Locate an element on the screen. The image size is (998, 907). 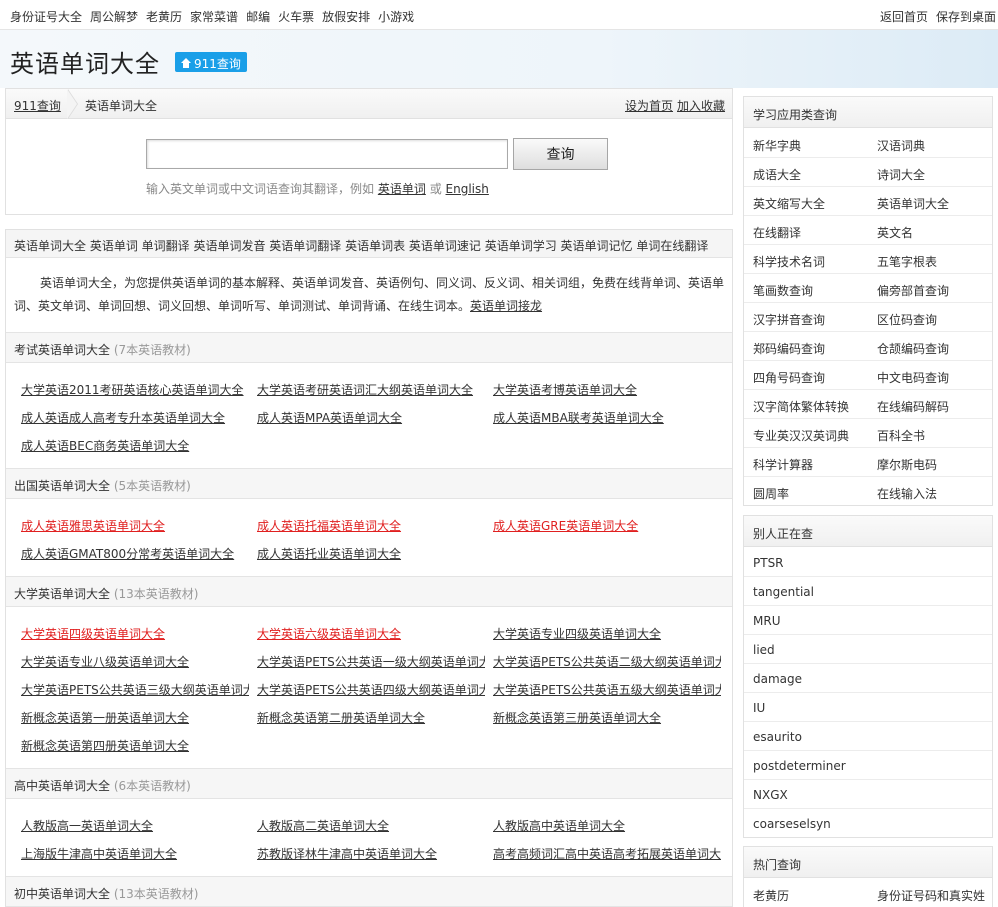
book-link: 人教版高一英语单词大全 is located at coordinates (135, 825).